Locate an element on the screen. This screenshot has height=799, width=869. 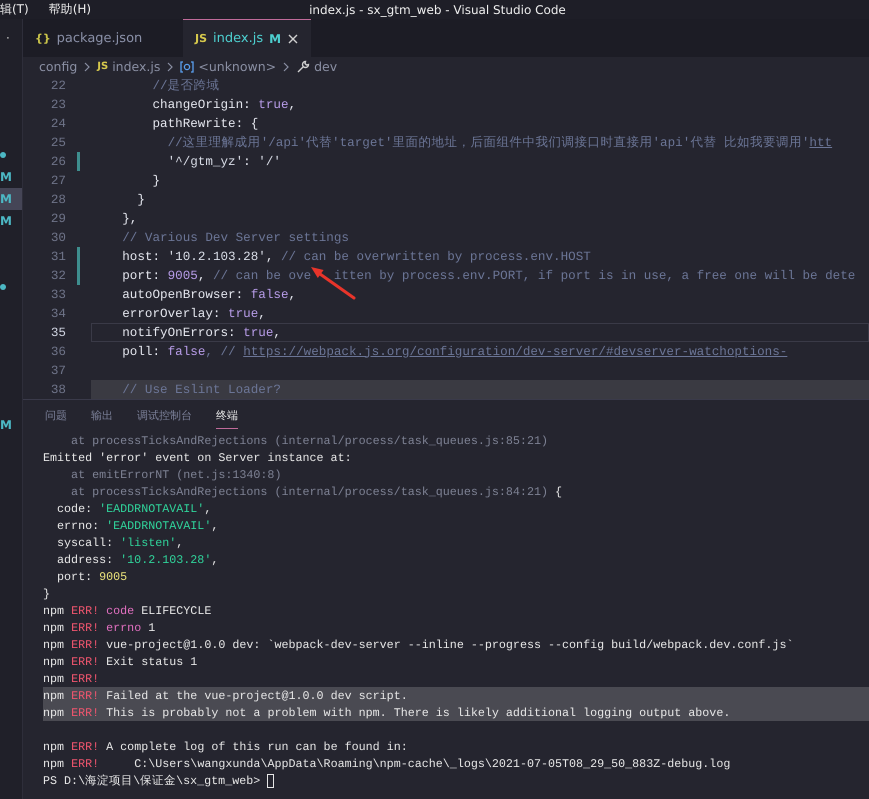
terminal-line: npm ERR! Exit status 1 is located at coordinates (120, 661).